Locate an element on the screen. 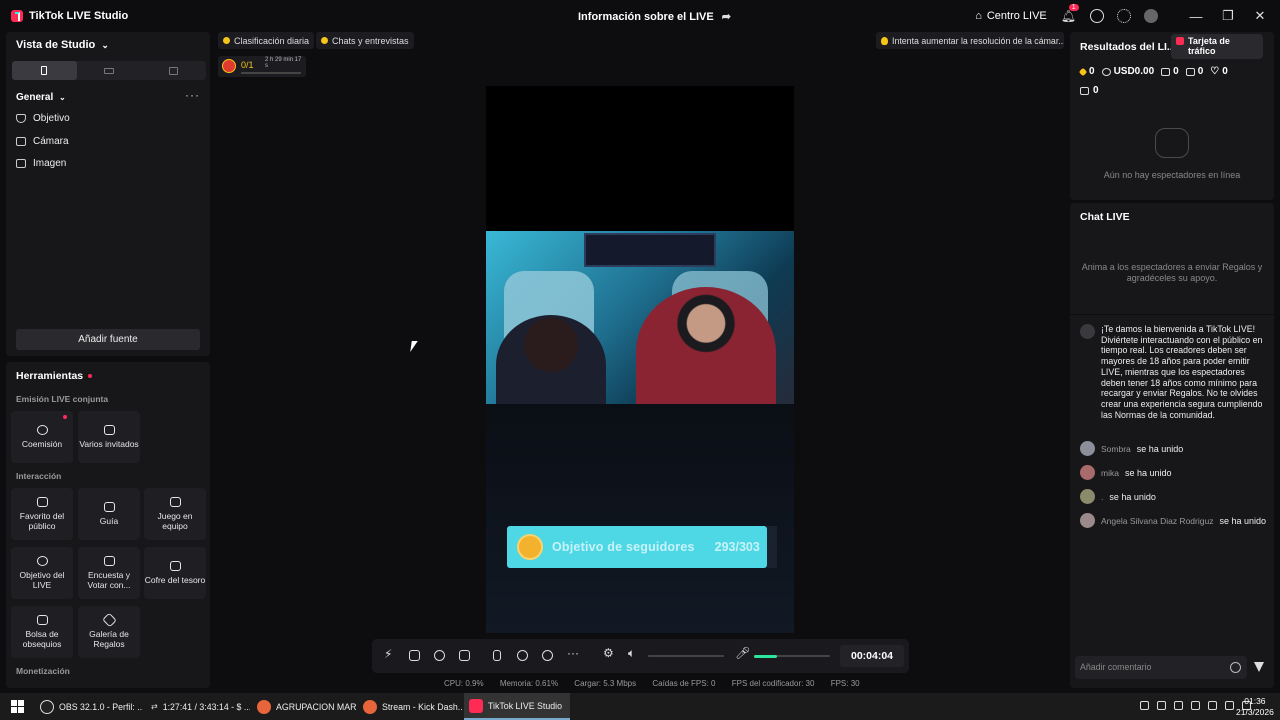 This screenshot has height=720, width=1280. section-monetization: Monetización is located at coordinates (43, 671).